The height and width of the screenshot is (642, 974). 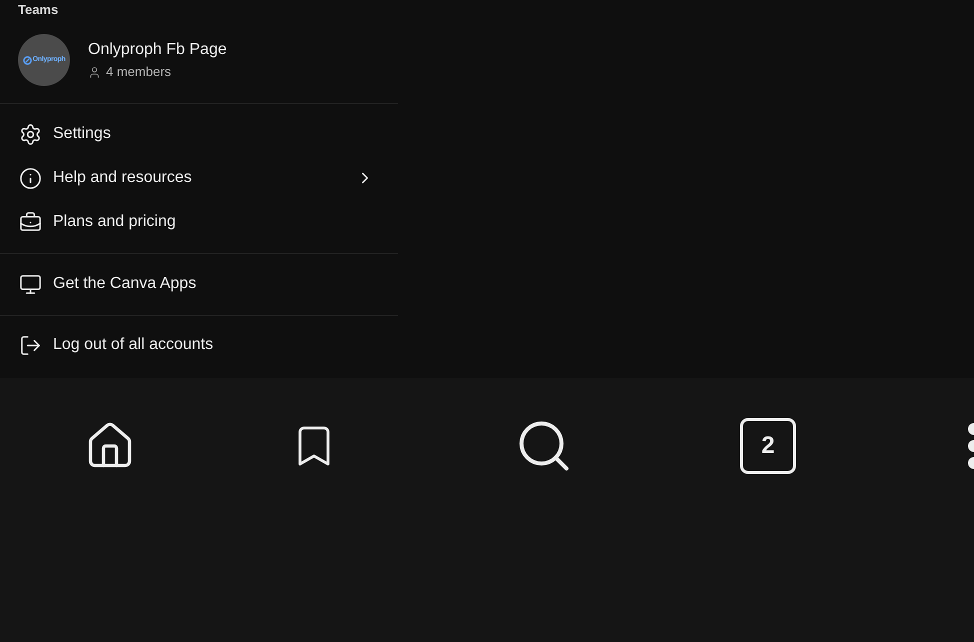 What do you see at coordinates (199, 134) in the screenshot?
I see `menu-item: Settings` at bounding box center [199, 134].